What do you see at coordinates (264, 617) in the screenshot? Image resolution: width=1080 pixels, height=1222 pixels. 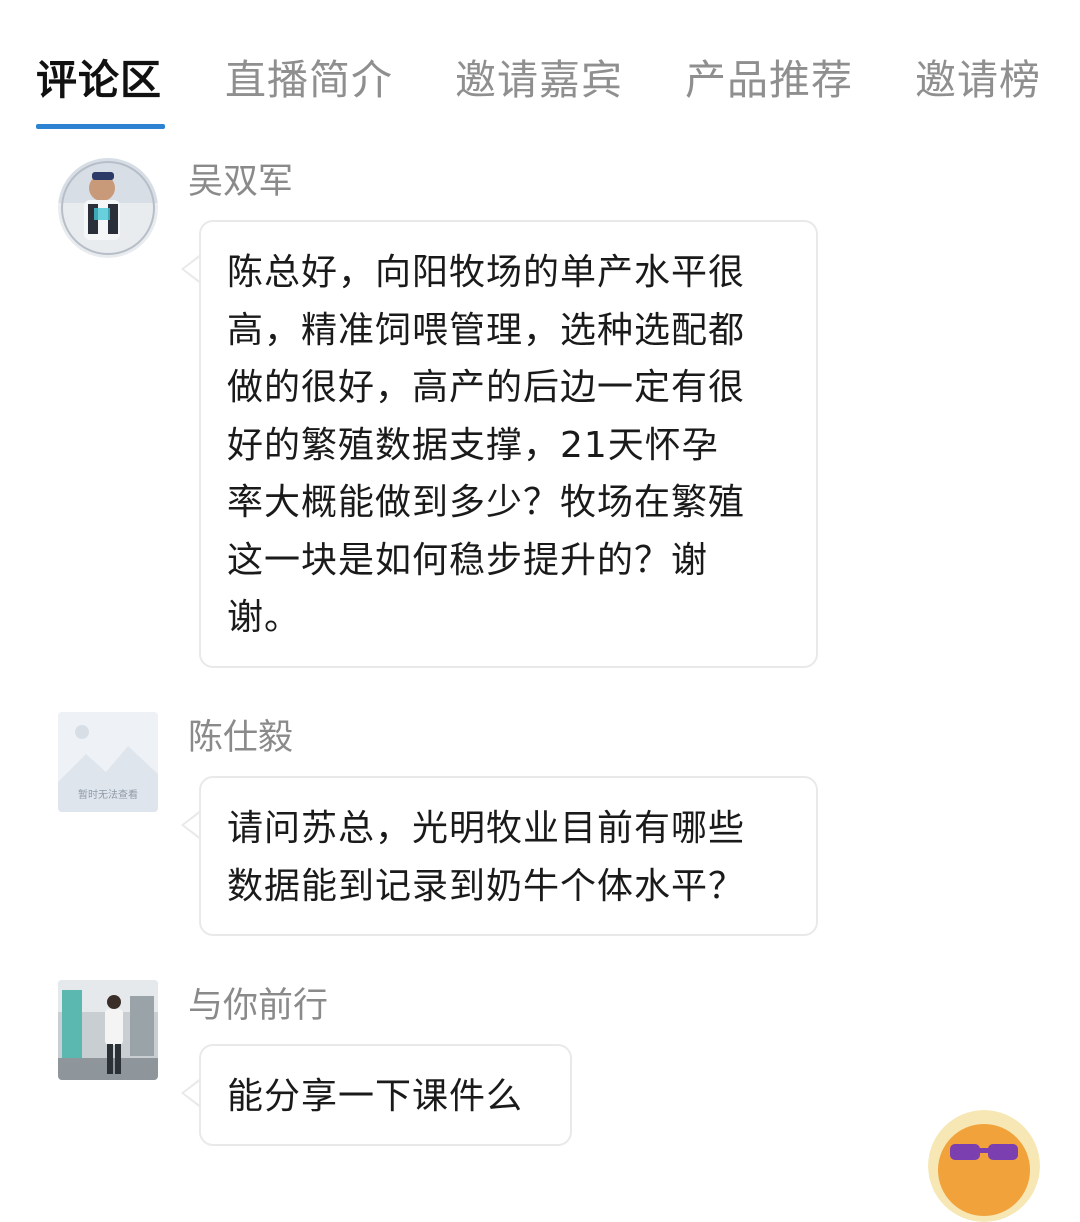 I see `comment-line: 谢。` at bounding box center [264, 617].